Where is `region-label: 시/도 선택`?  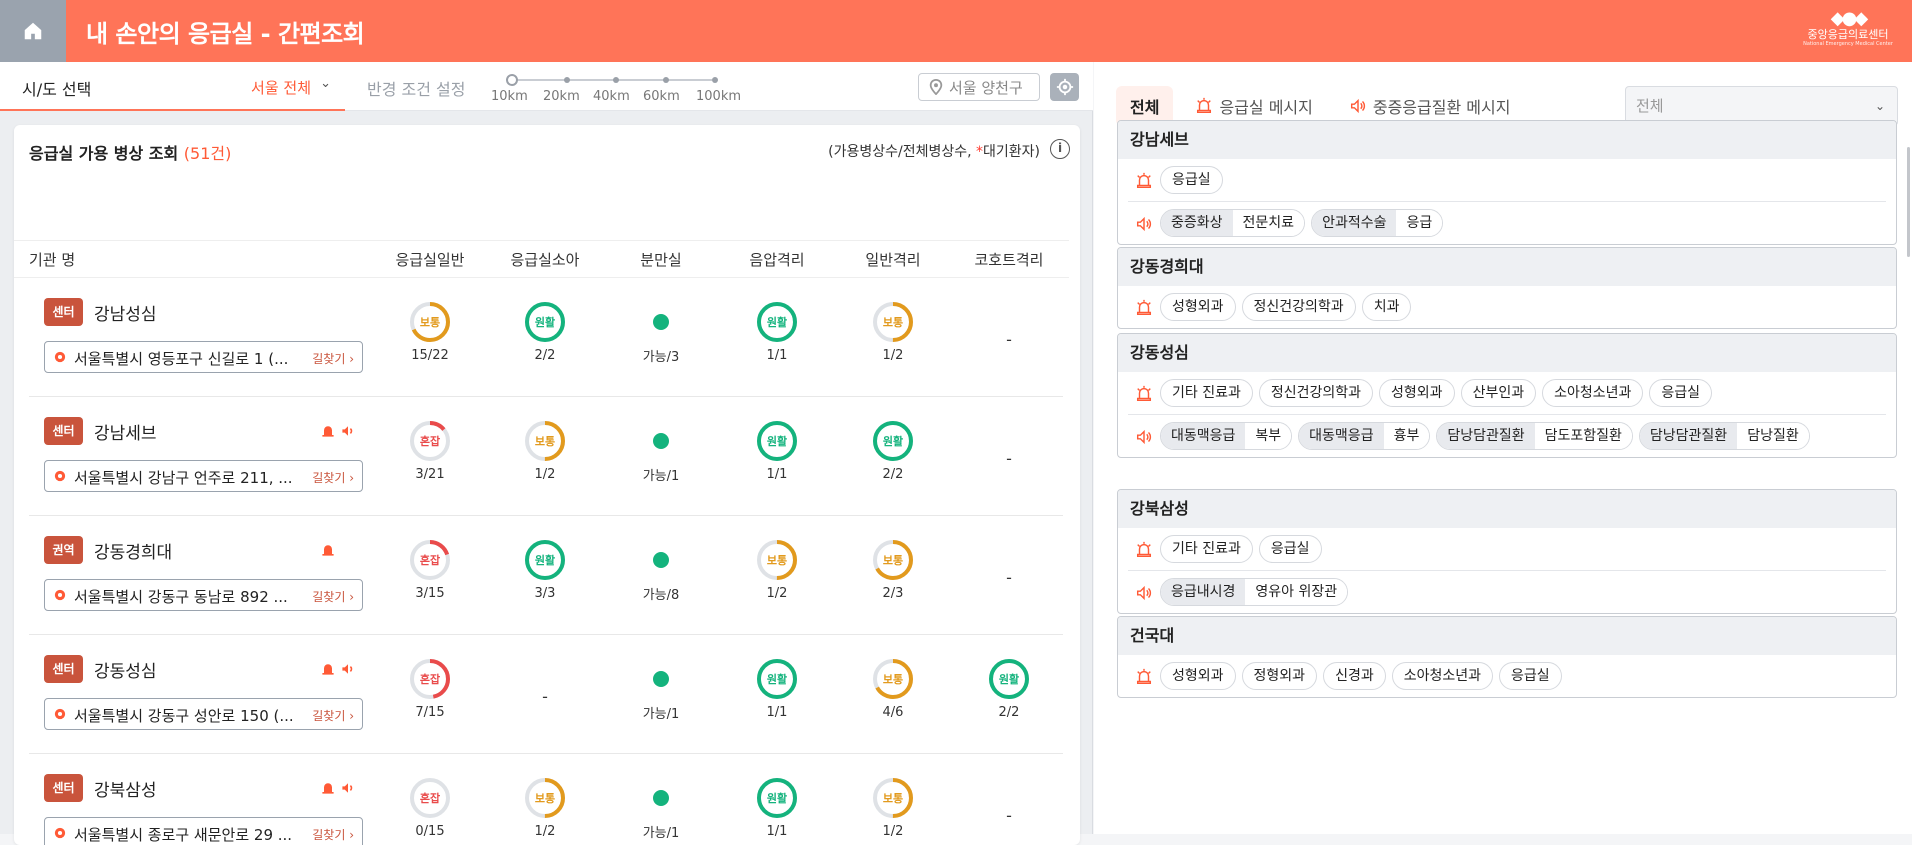
region-label: 시/도 선택 is located at coordinates (57, 89).